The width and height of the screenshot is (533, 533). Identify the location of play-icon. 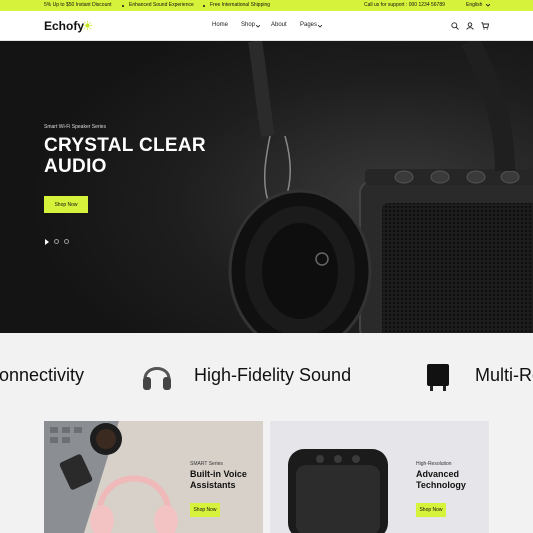
(47, 242).